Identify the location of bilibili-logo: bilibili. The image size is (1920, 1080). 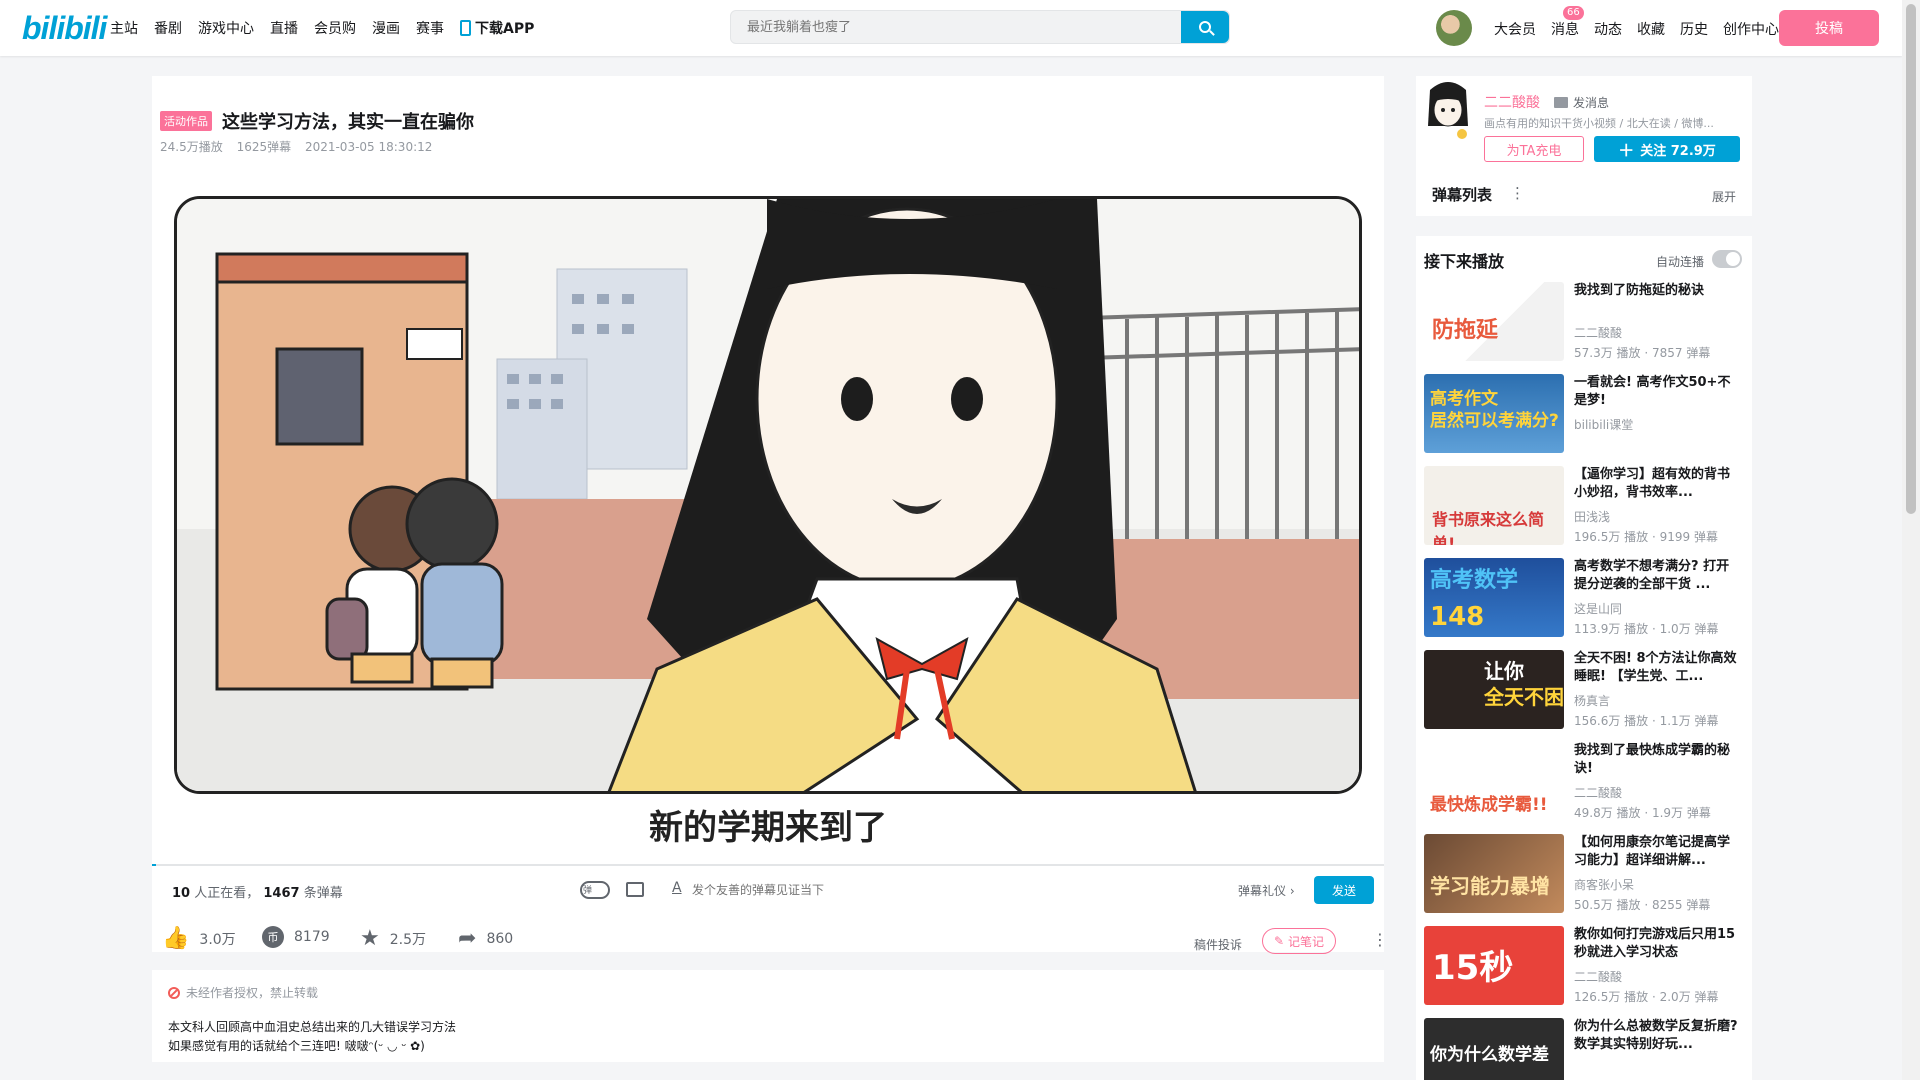
(64, 28).